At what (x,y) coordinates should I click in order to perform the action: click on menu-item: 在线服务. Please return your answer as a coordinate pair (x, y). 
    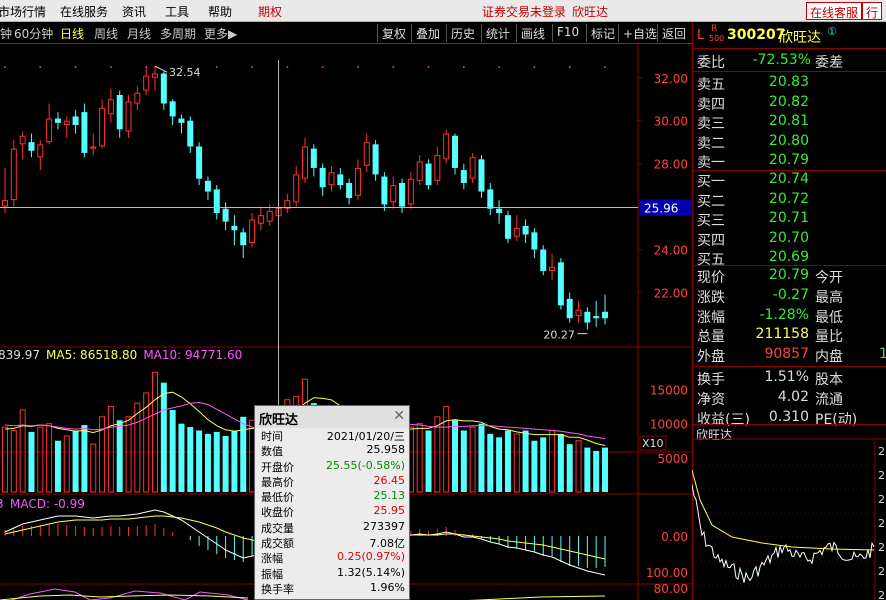
    Looking at the image, I should click on (84, 11).